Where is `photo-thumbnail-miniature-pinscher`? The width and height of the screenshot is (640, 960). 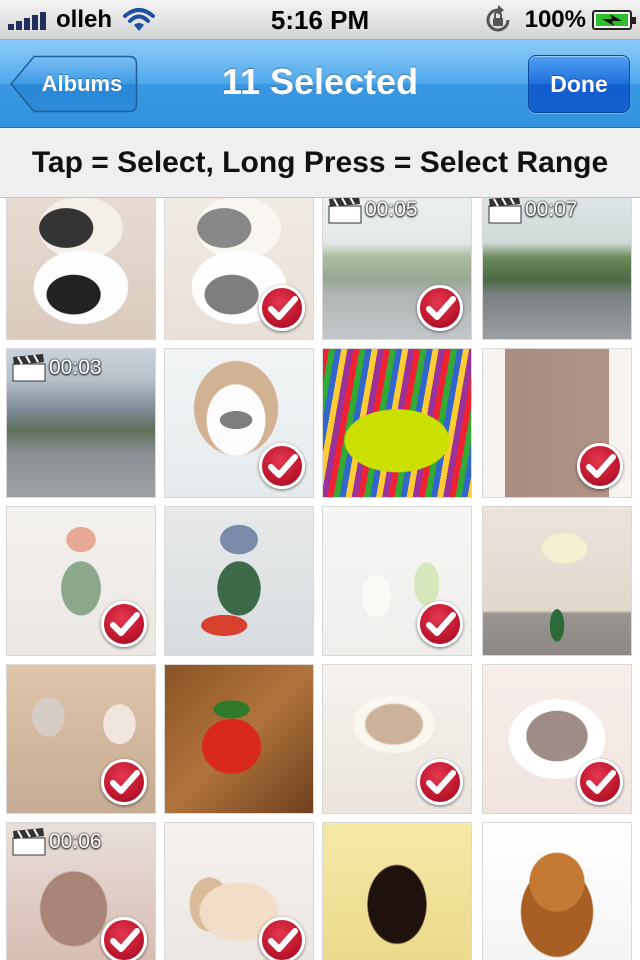
photo-thumbnail-miniature-pinscher is located at coordinates (397, 891).